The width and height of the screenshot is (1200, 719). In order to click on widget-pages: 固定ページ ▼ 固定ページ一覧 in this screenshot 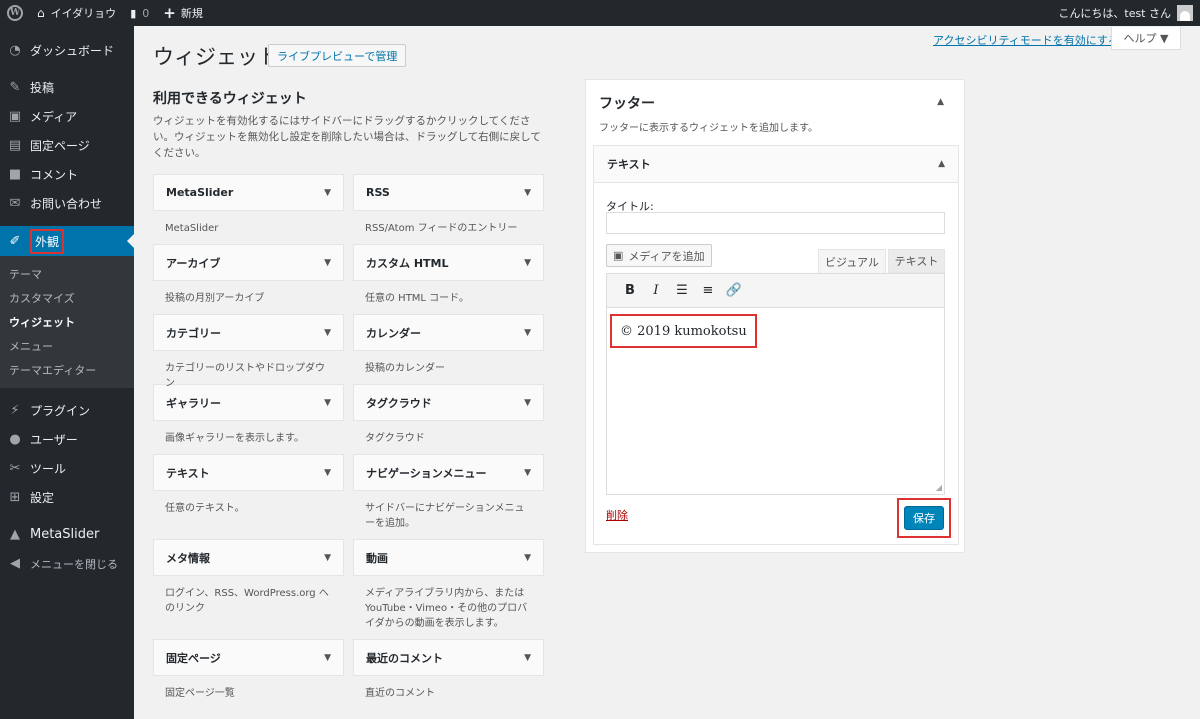, I will do `click(248, 674)`.